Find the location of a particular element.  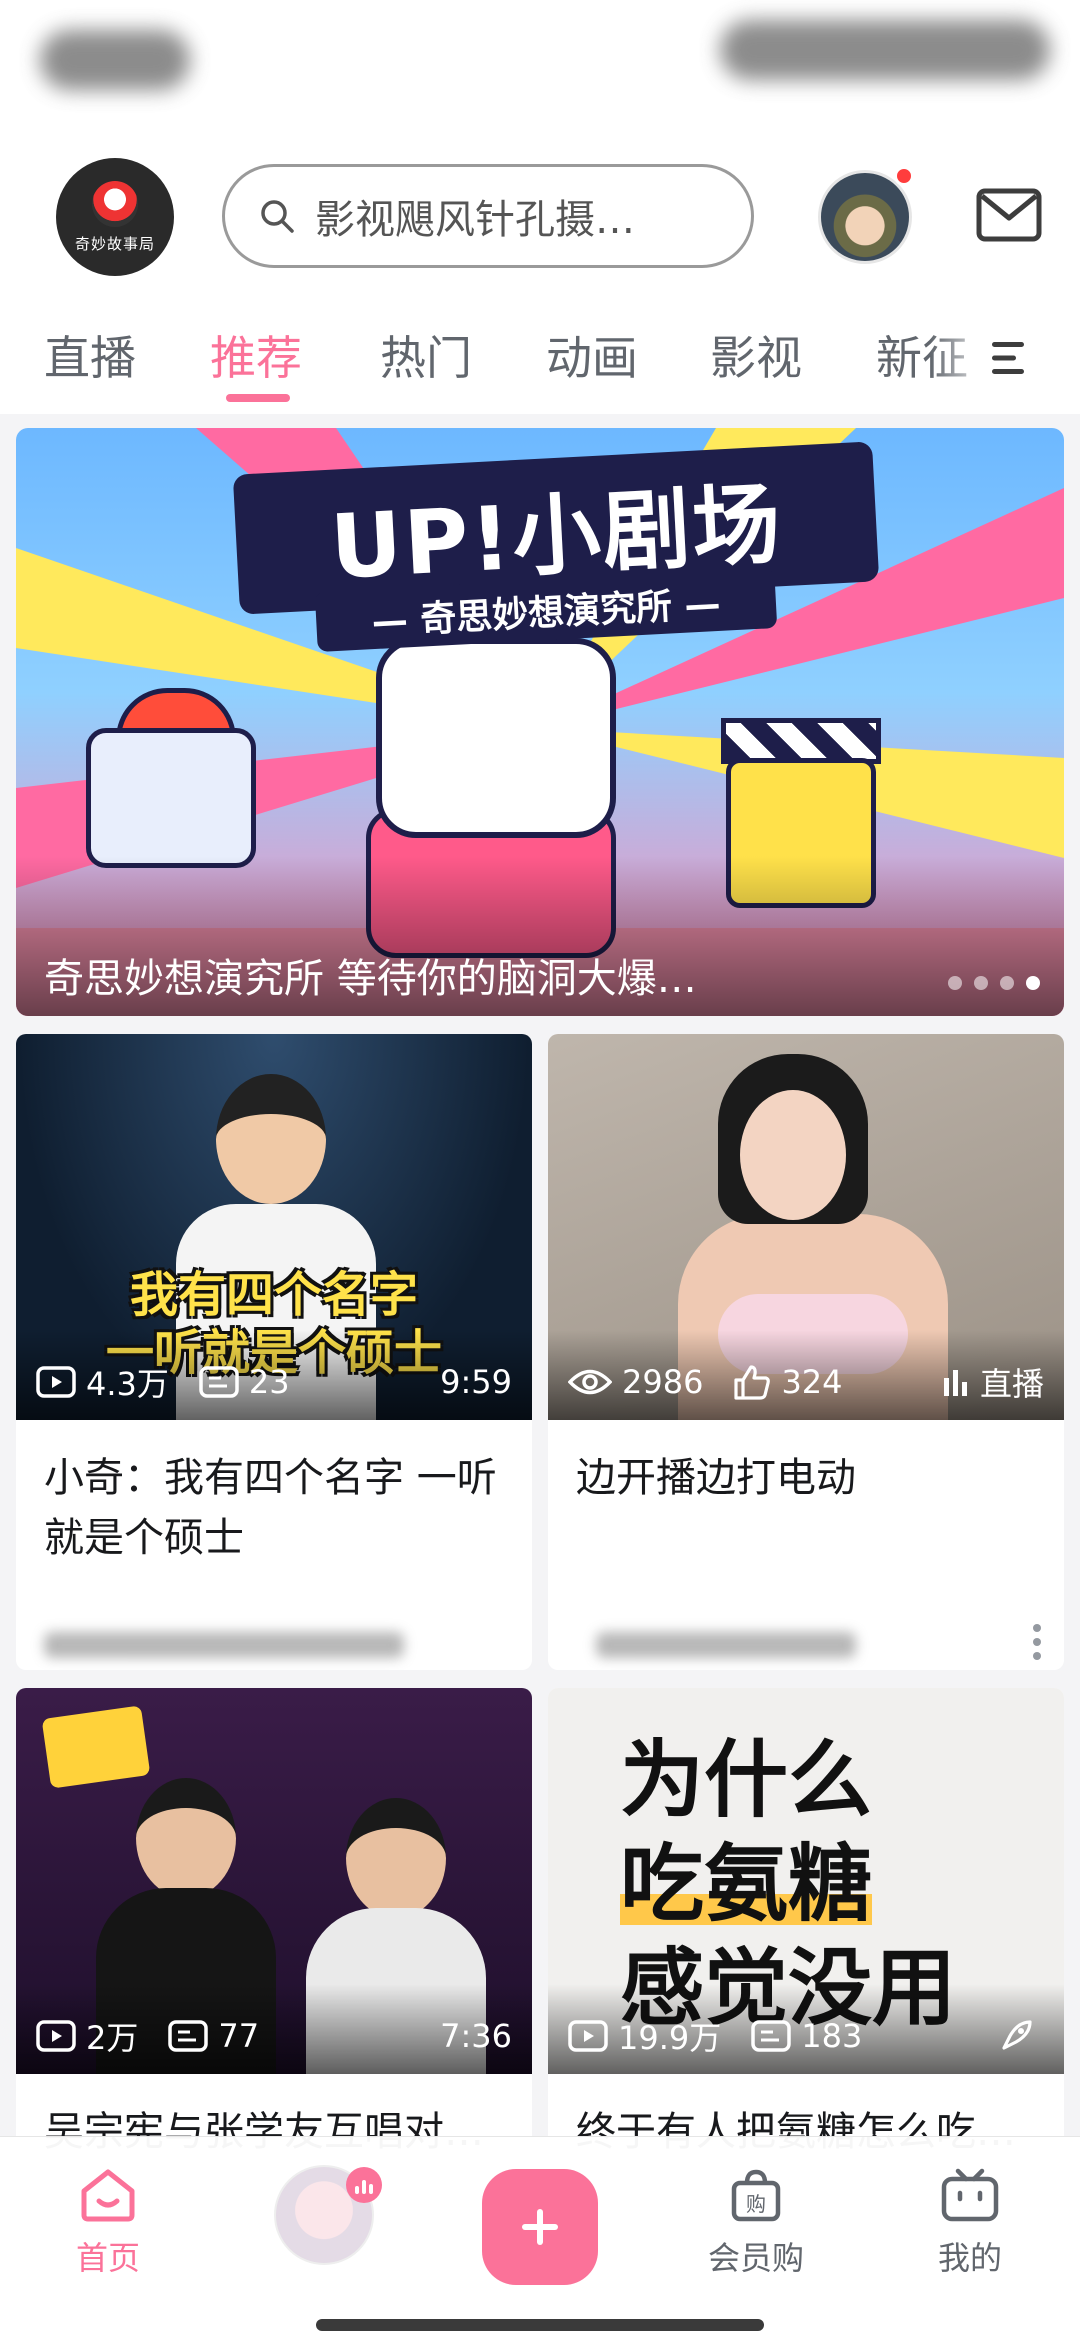

live-stats: 2986 324 直播 is located at coordinates (806, 1382).